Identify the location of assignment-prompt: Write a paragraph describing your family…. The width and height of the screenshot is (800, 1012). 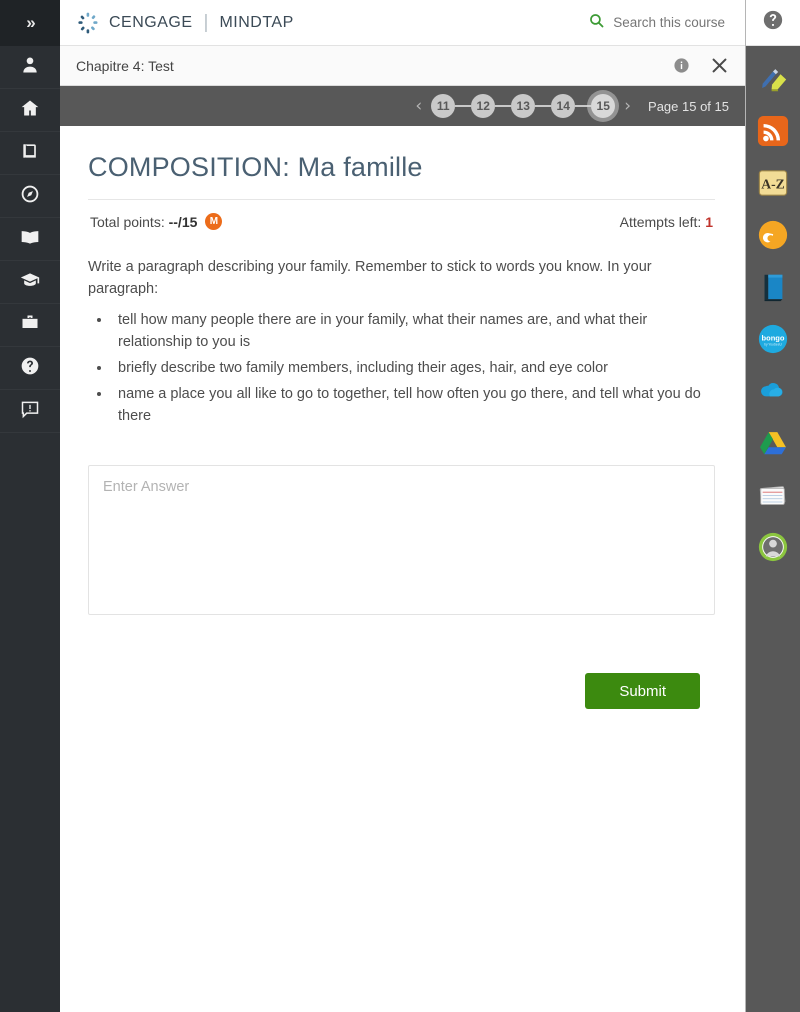
(370, 278).